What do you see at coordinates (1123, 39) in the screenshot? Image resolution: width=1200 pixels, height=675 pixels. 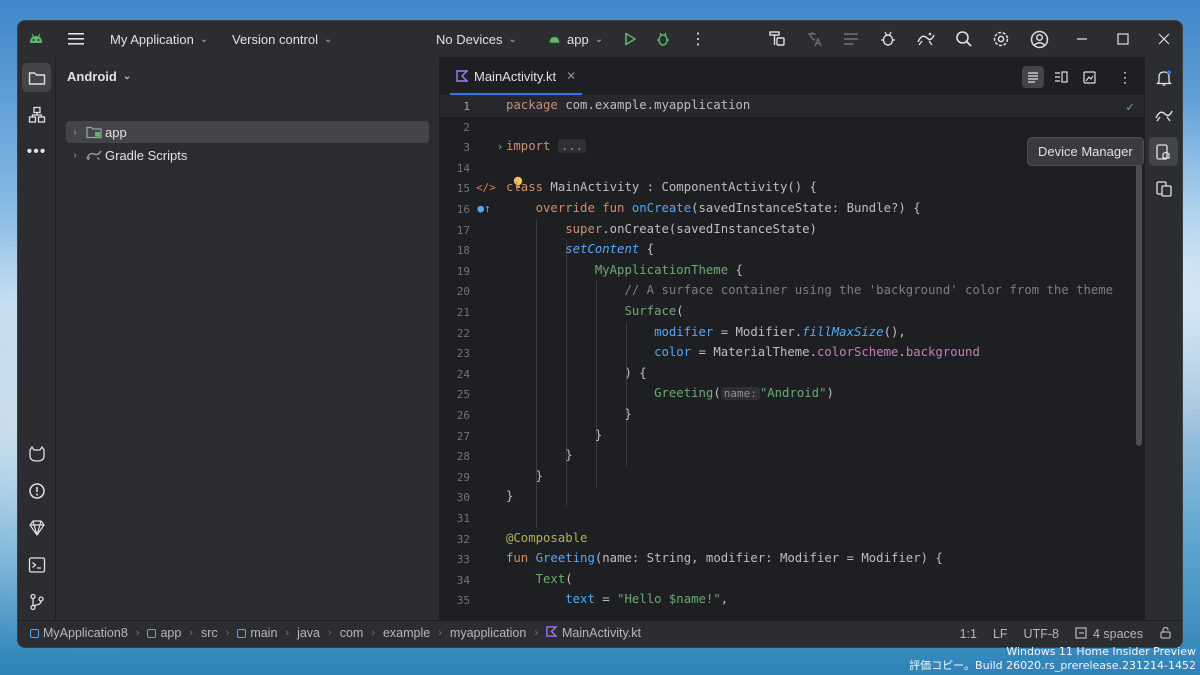 I see `maximize-icon` at bounding box center [1123, 39].